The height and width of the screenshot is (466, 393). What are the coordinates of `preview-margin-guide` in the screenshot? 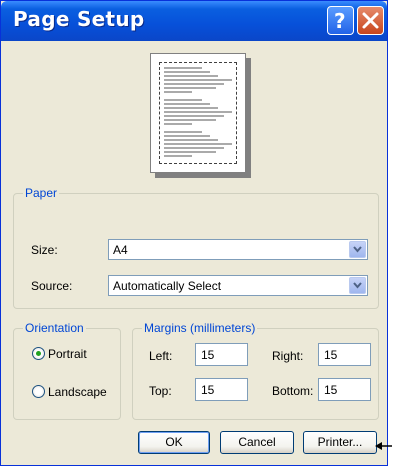 It's located at (198, 113).